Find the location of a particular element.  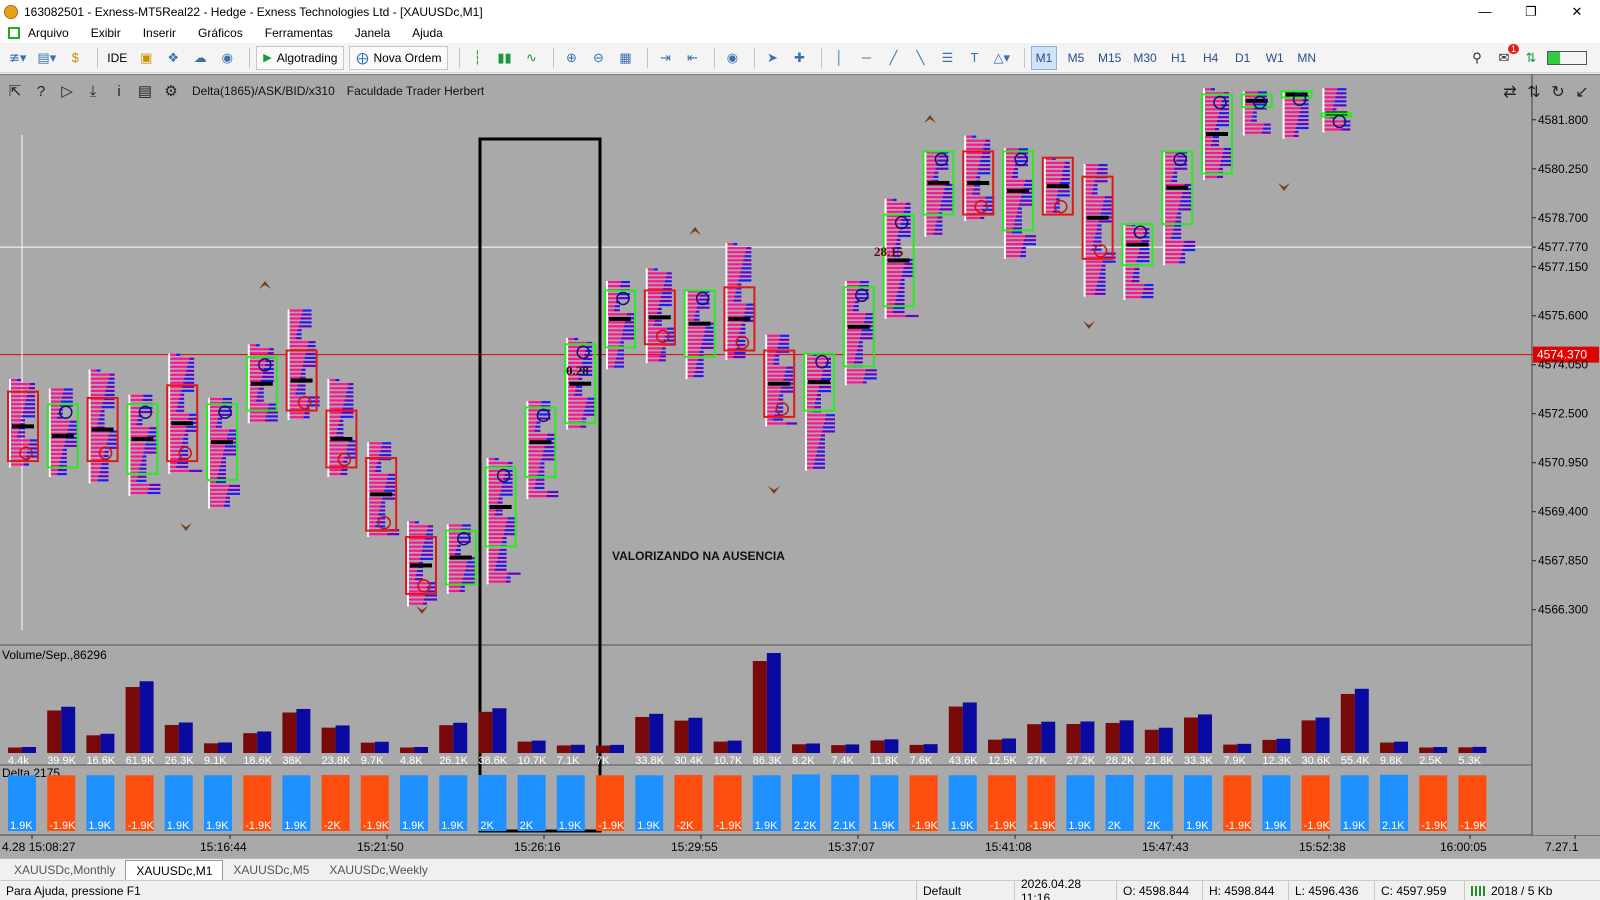

timeframe-m5: M5 is located at coordinates (1076, 58).